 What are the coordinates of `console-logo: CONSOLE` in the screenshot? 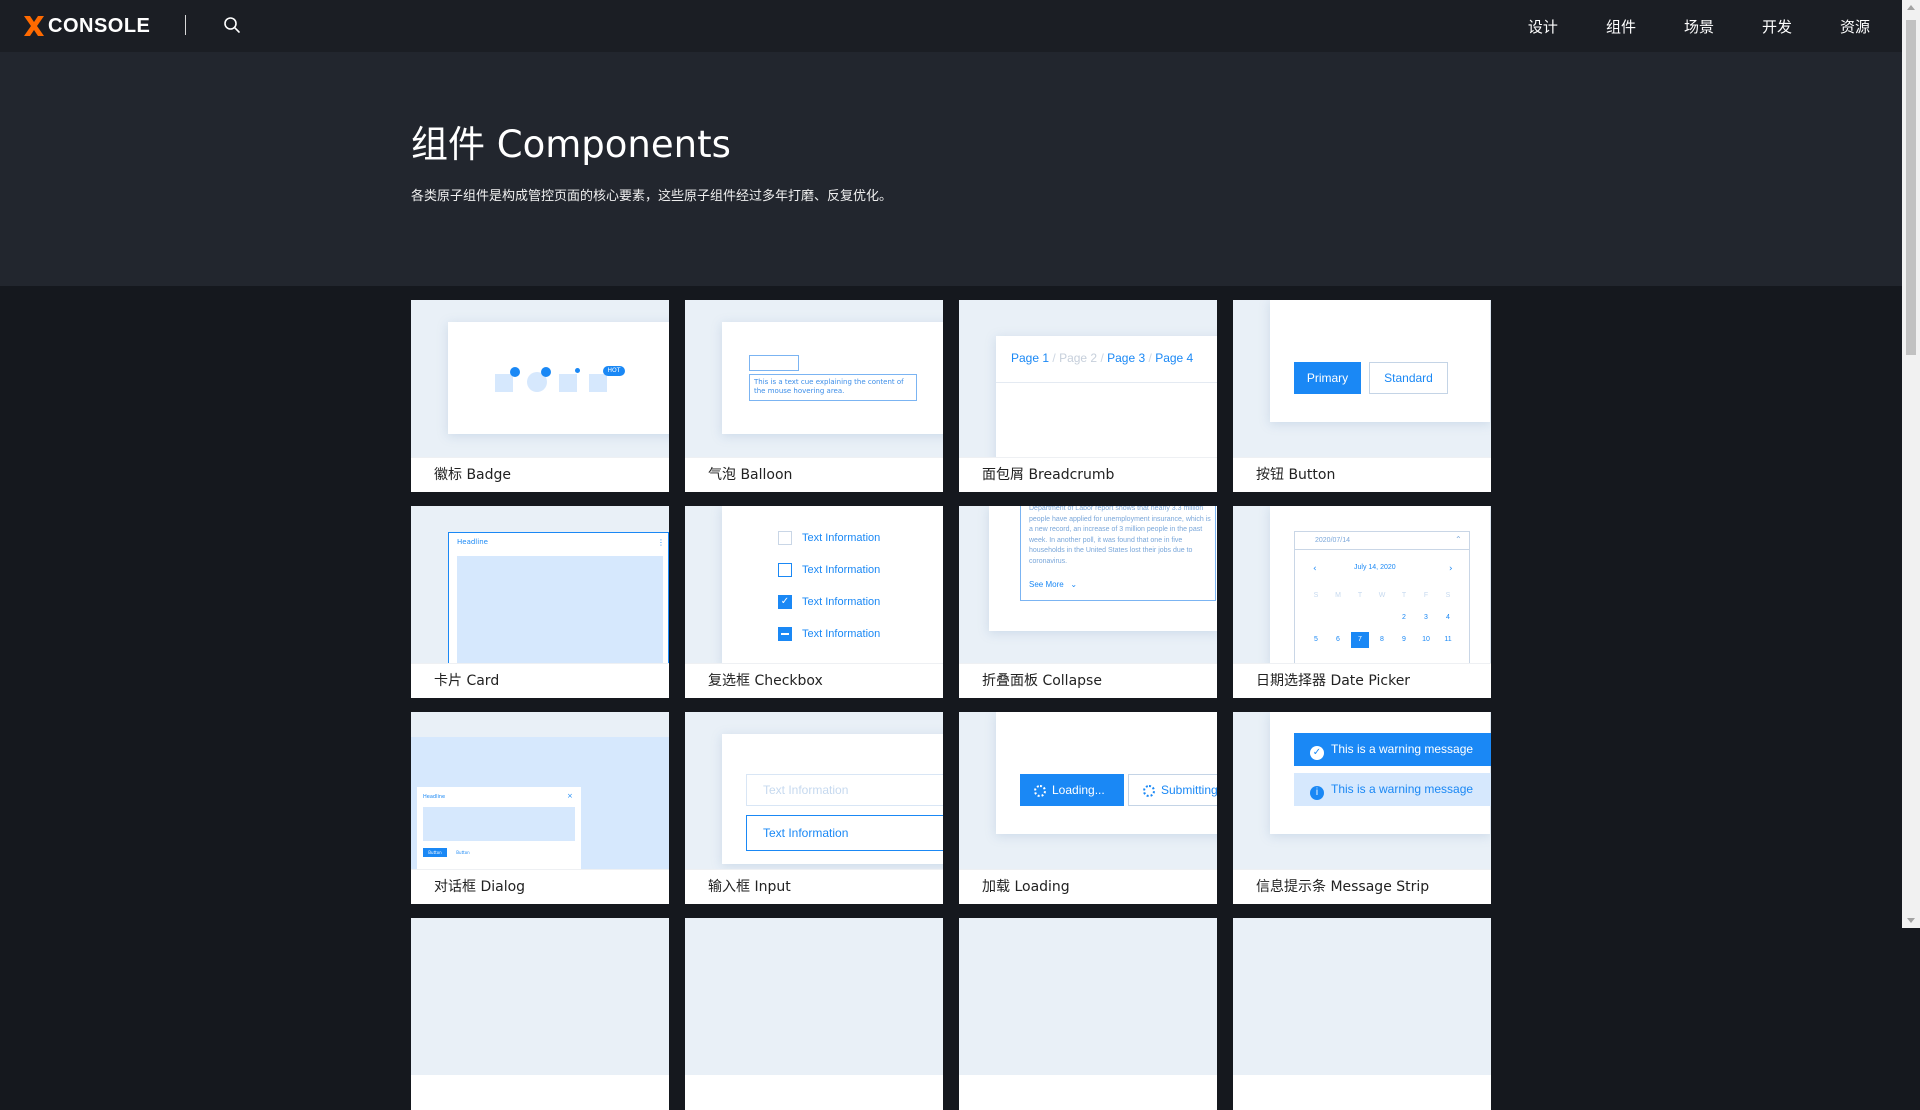 It's located at (86, 26).